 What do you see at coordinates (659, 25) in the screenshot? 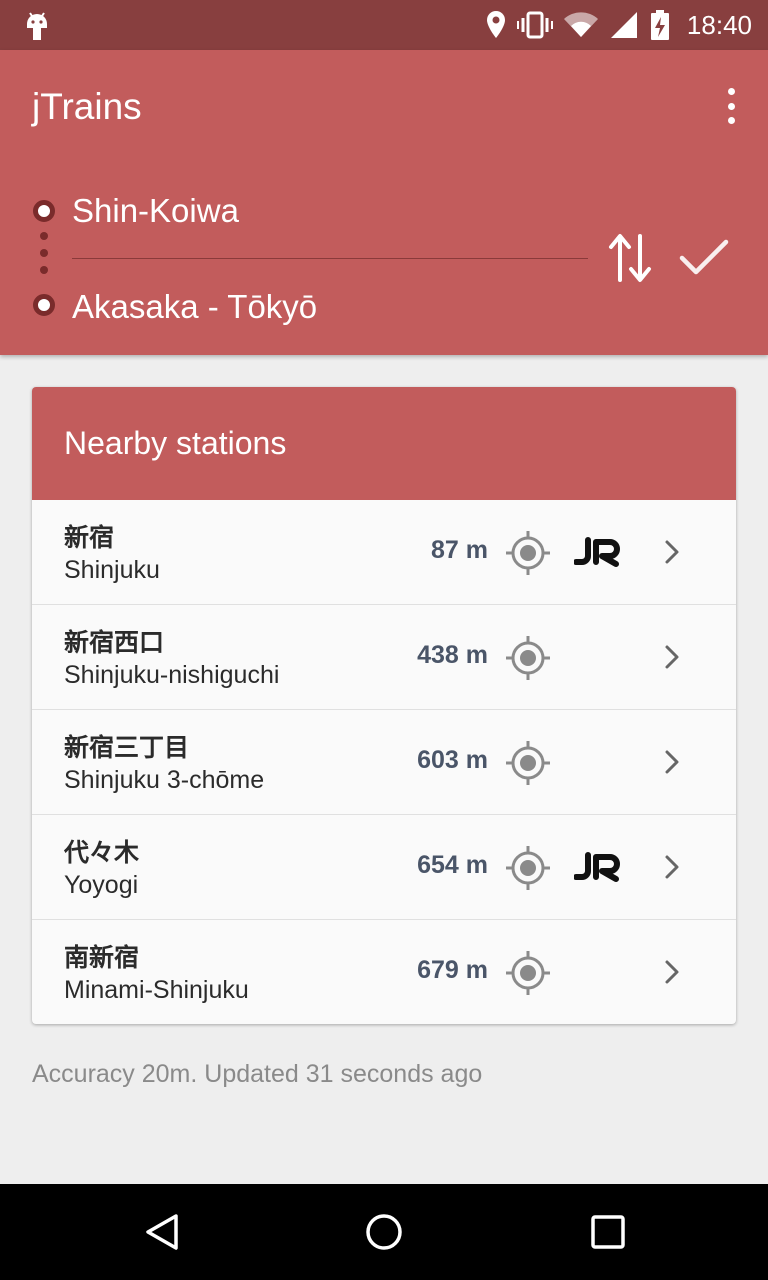
I see `battery-charging-icon` at bounding box center [659, 25].